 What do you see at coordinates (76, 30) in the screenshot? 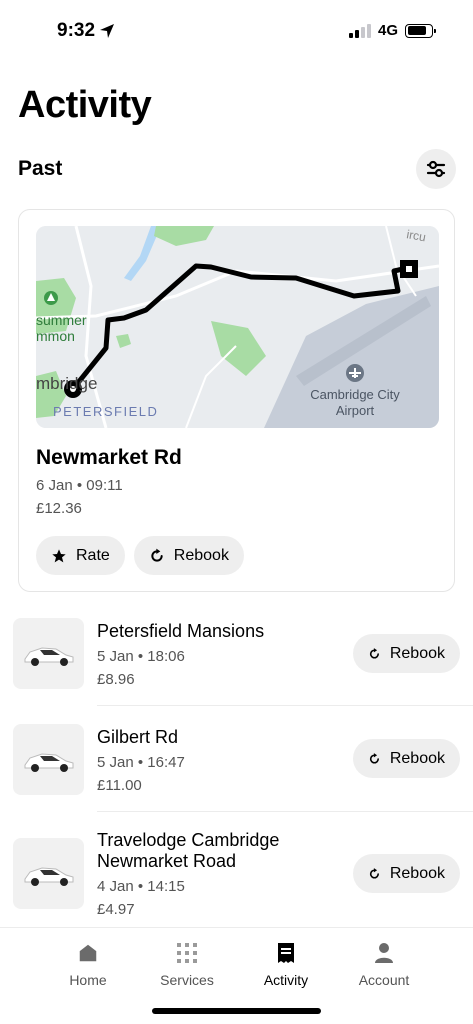
I see `clock-text: 9:32` at bounding box center [76, 30].